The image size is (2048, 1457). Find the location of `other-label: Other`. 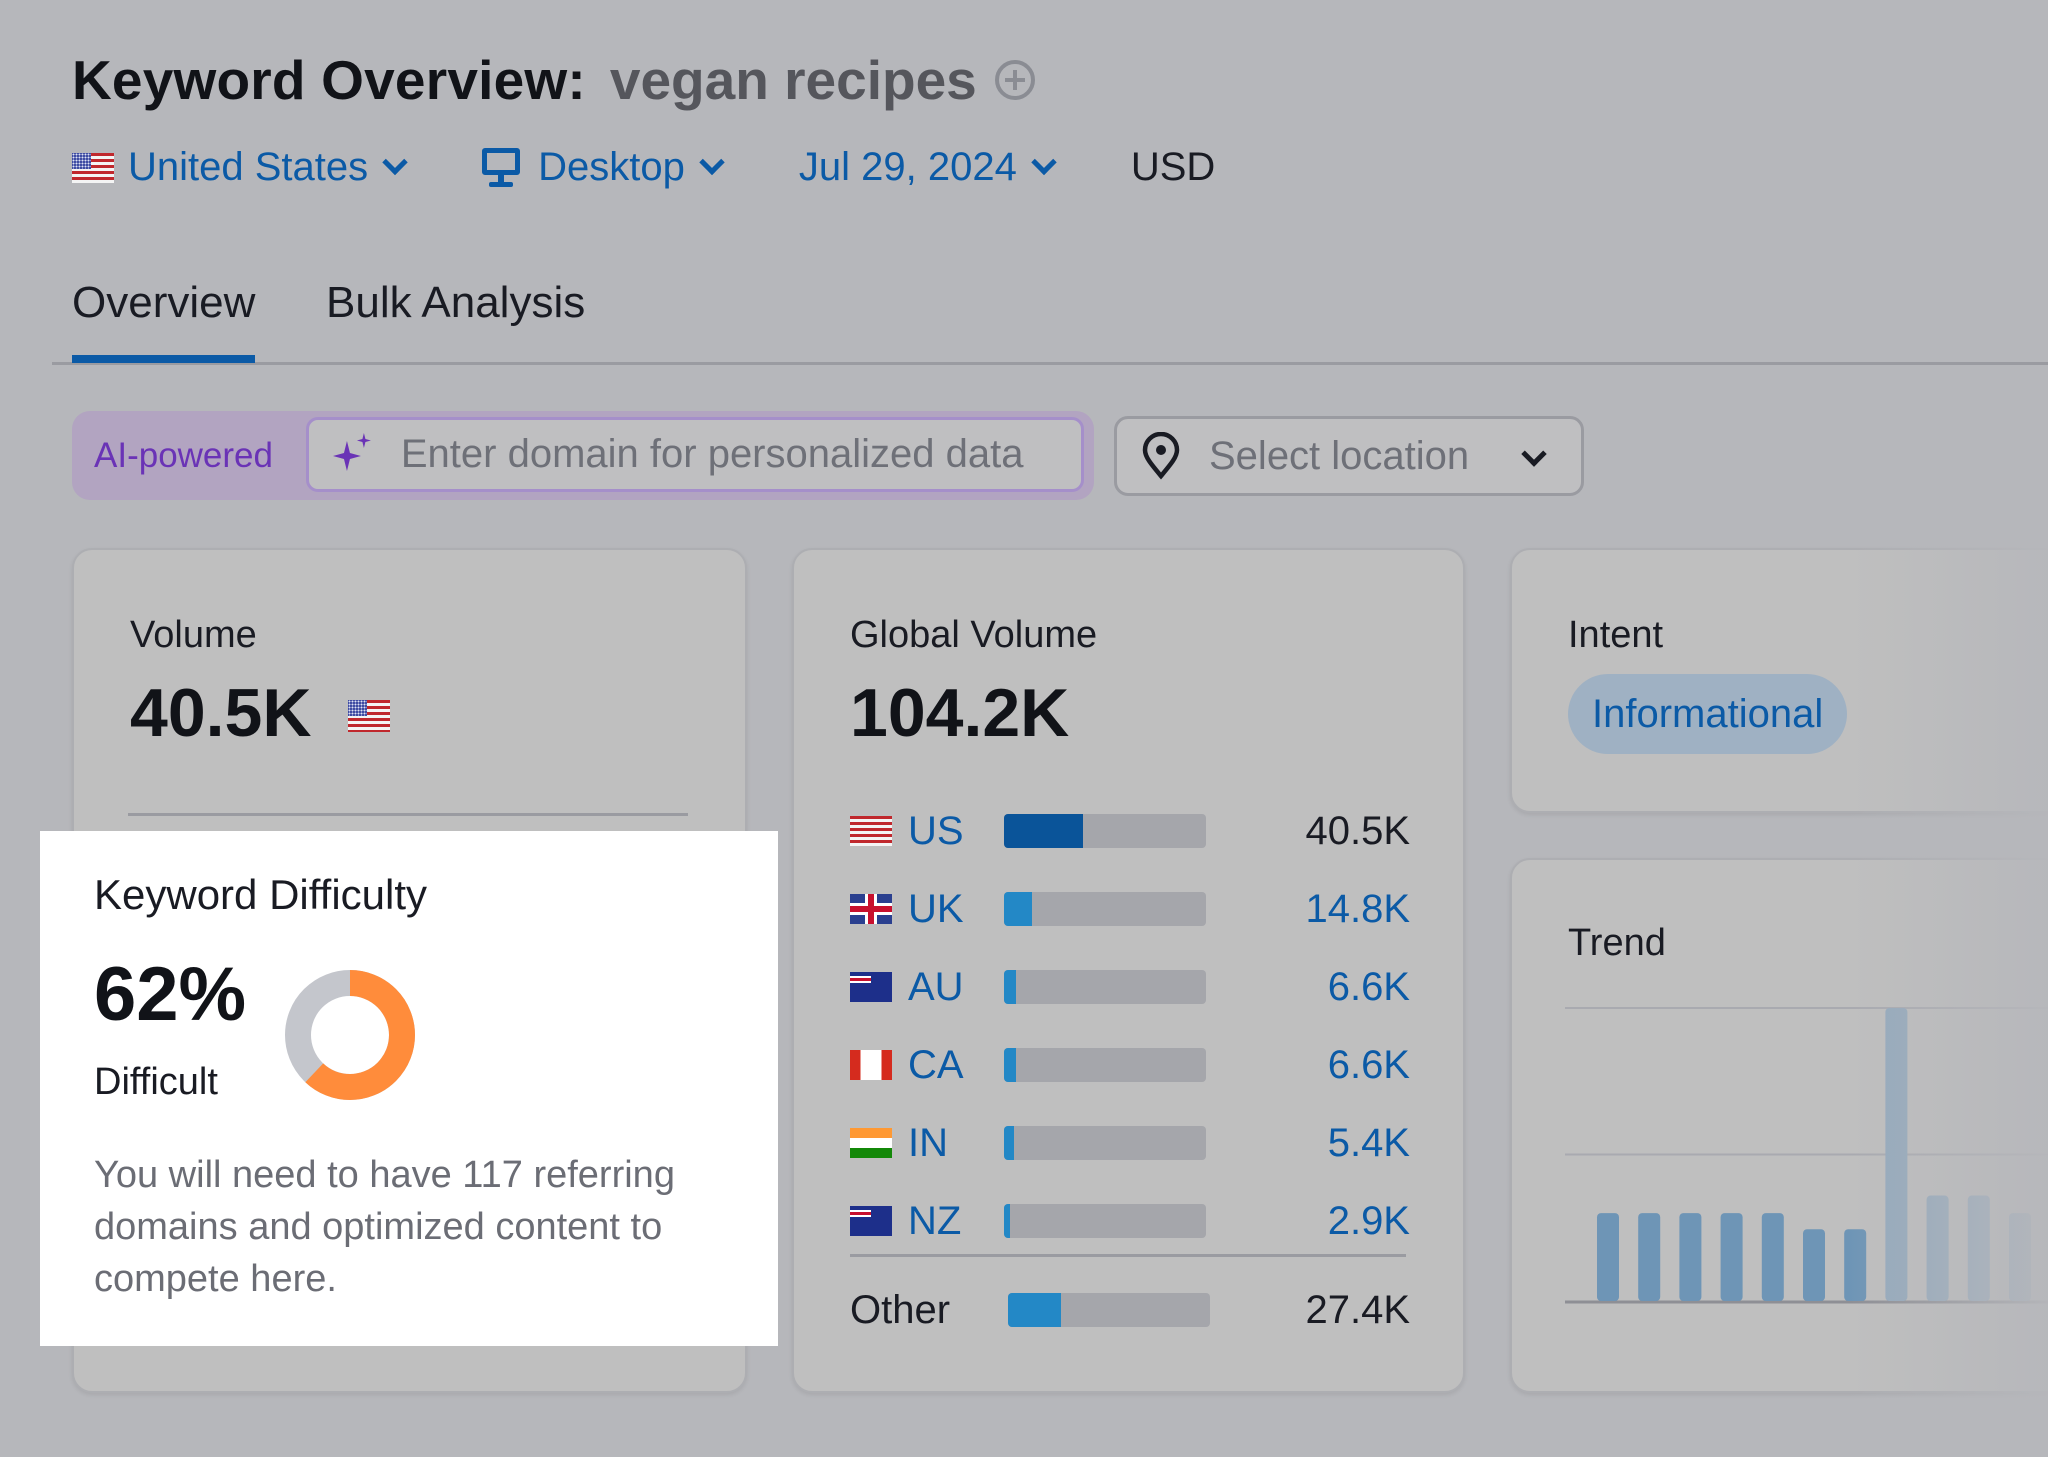

other-label: Other is located at coordinates (900, 1309).